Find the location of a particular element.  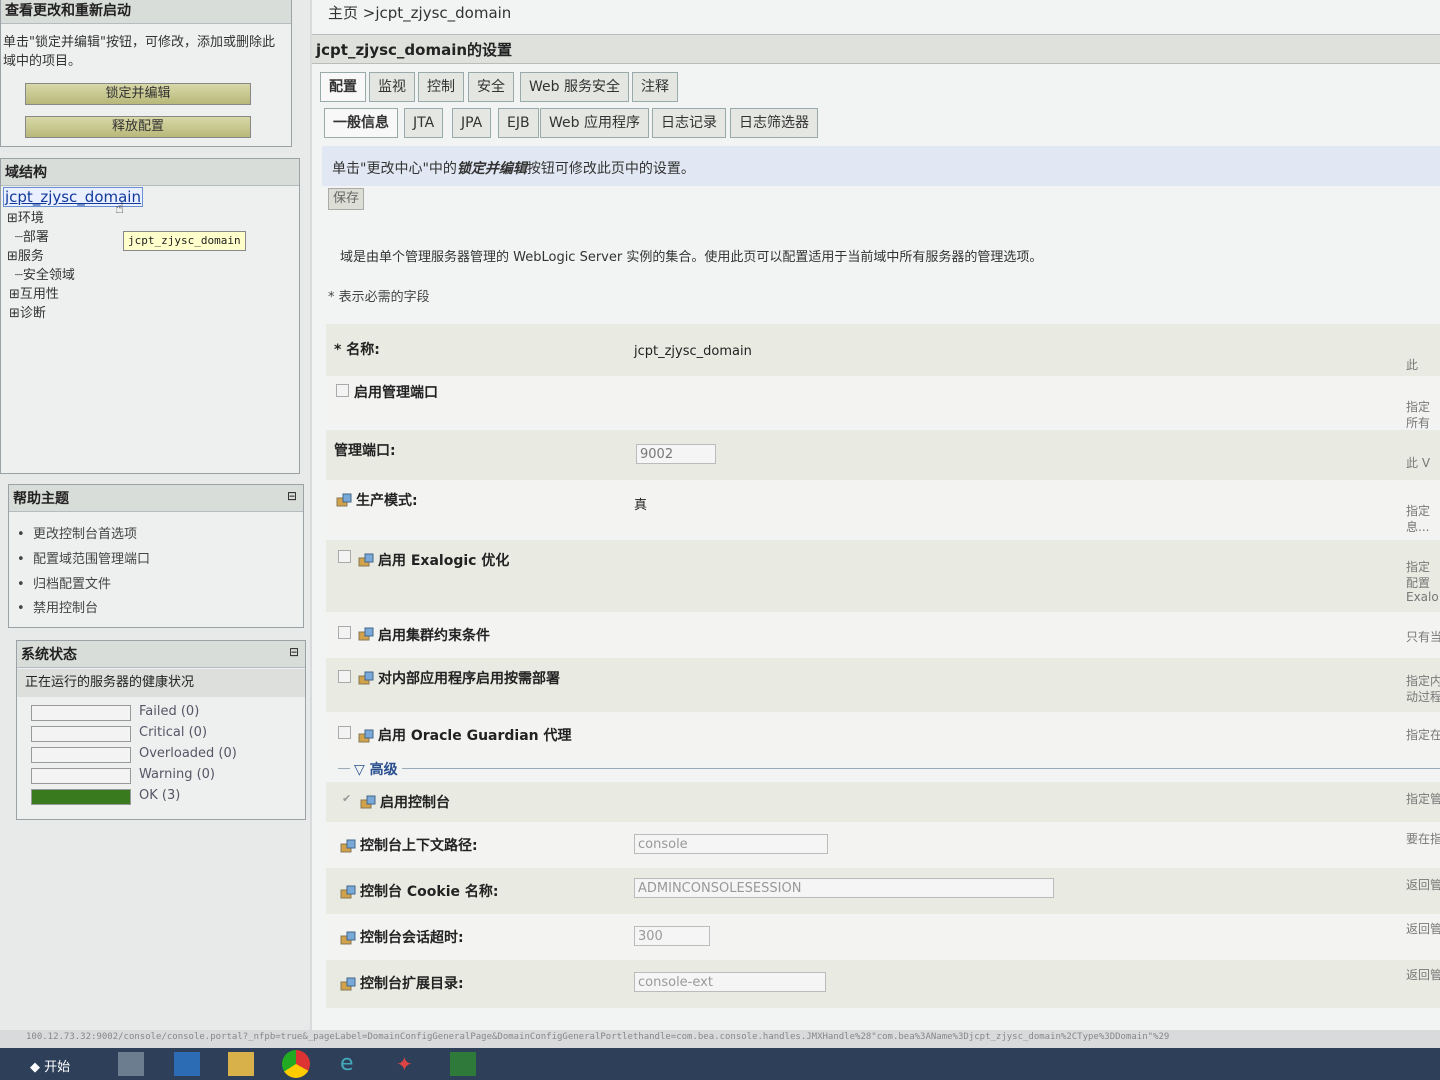

help-item: • 配置域范围管理端口 is located at coordinates (83, 557).